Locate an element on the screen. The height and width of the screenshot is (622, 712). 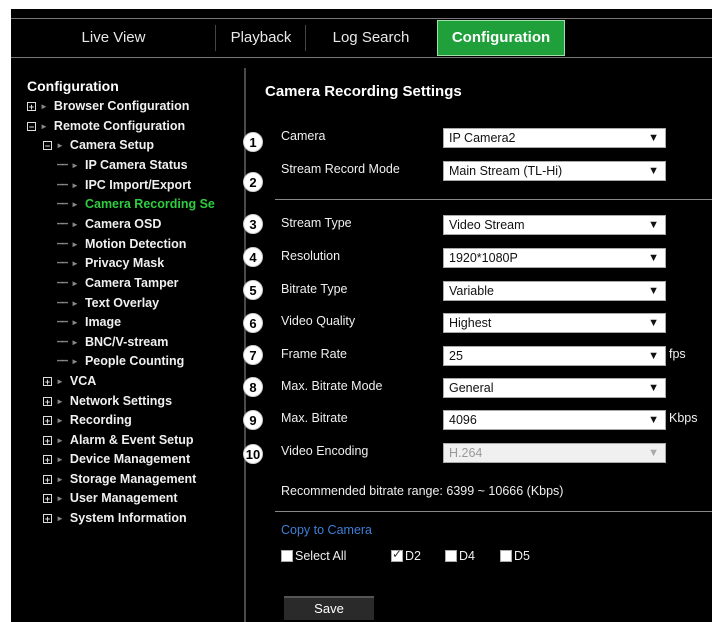
stream-type-select: Video Stream ▼ is located at coordinates (554, 225).